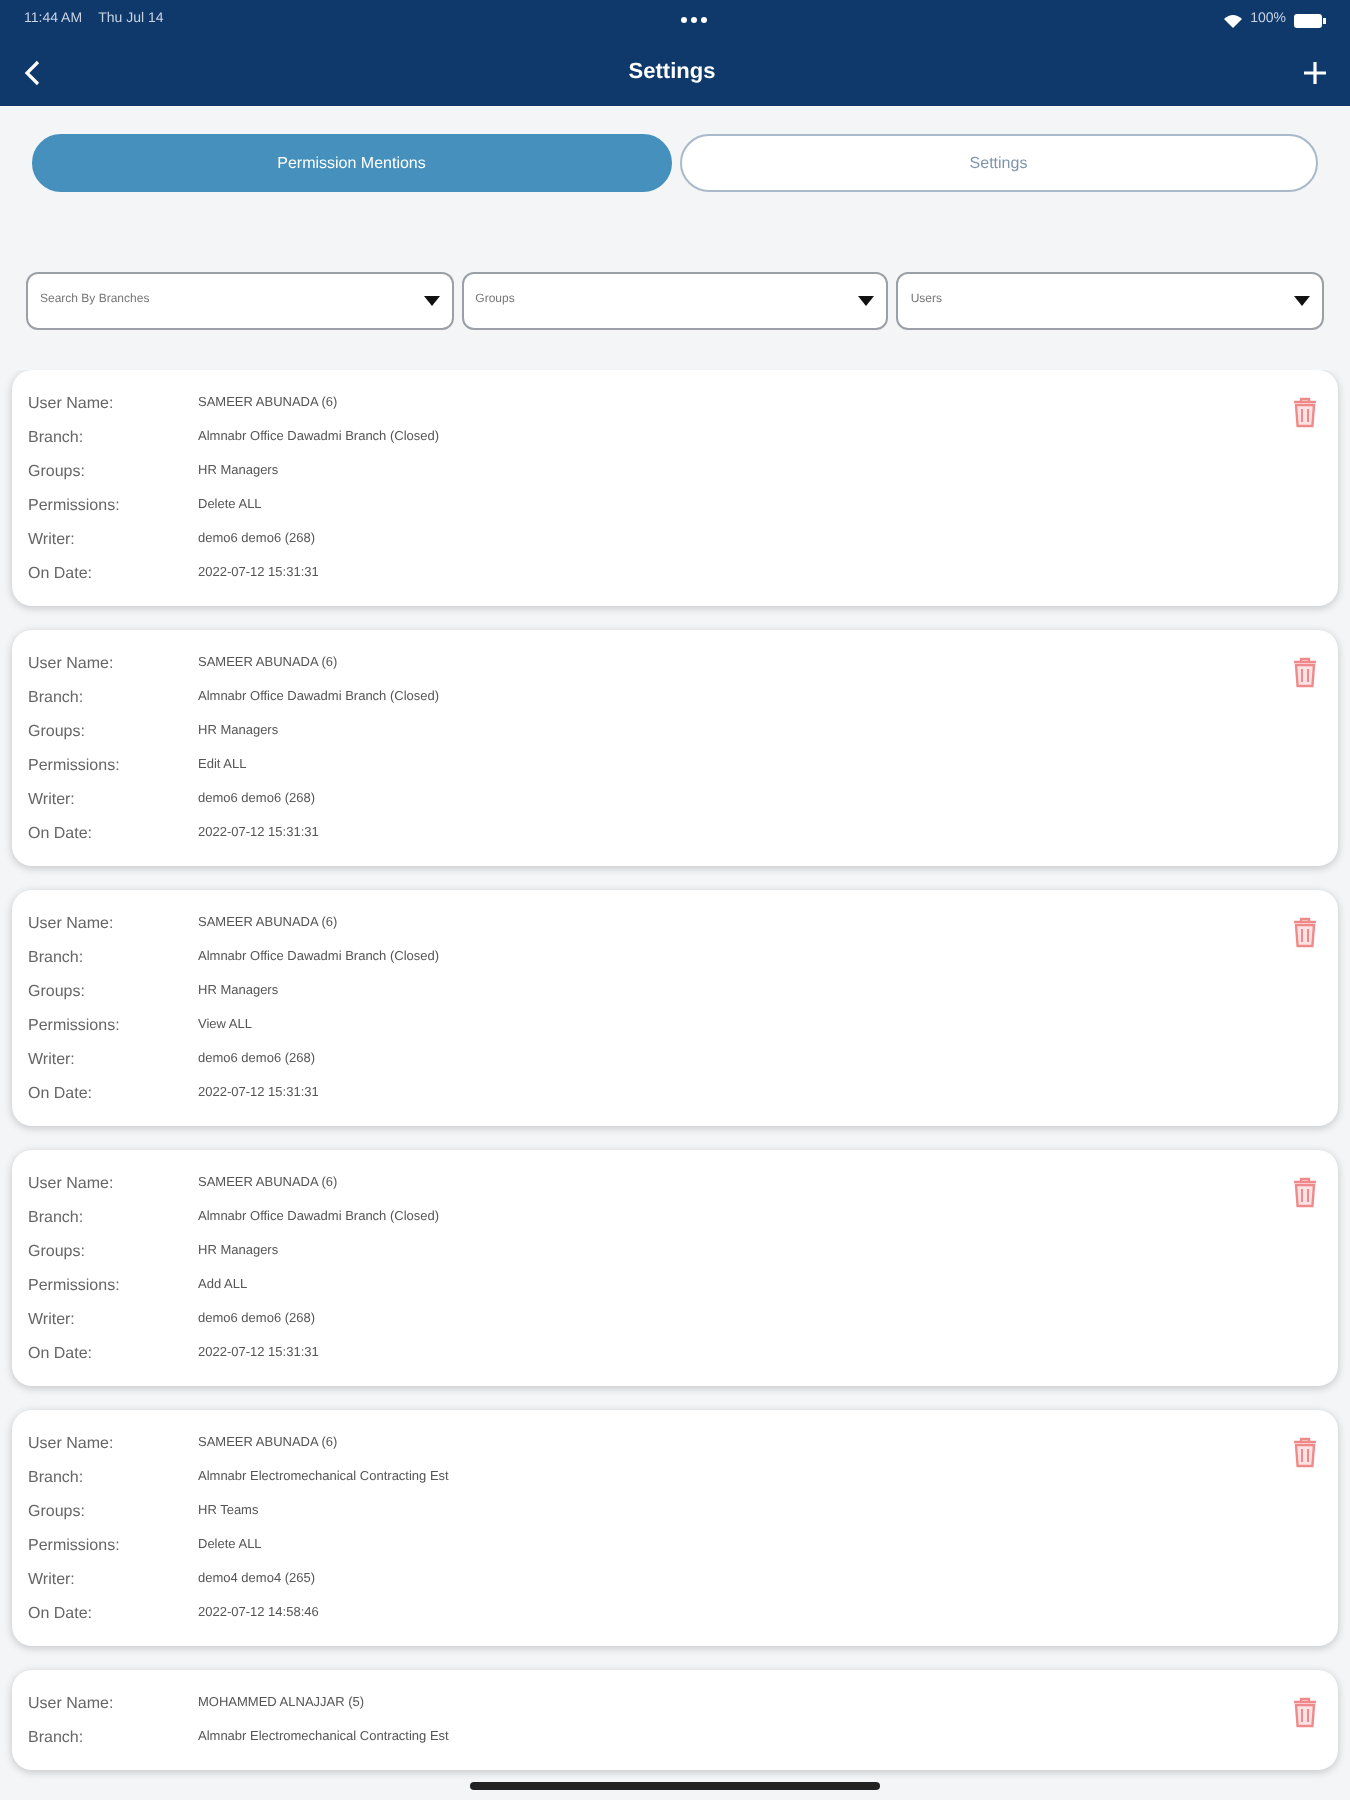 This screenshot has height=1800, width=1350. Describe the element at coordinates (1315, 73) in the screenshot. I see `add-icon` at that location.